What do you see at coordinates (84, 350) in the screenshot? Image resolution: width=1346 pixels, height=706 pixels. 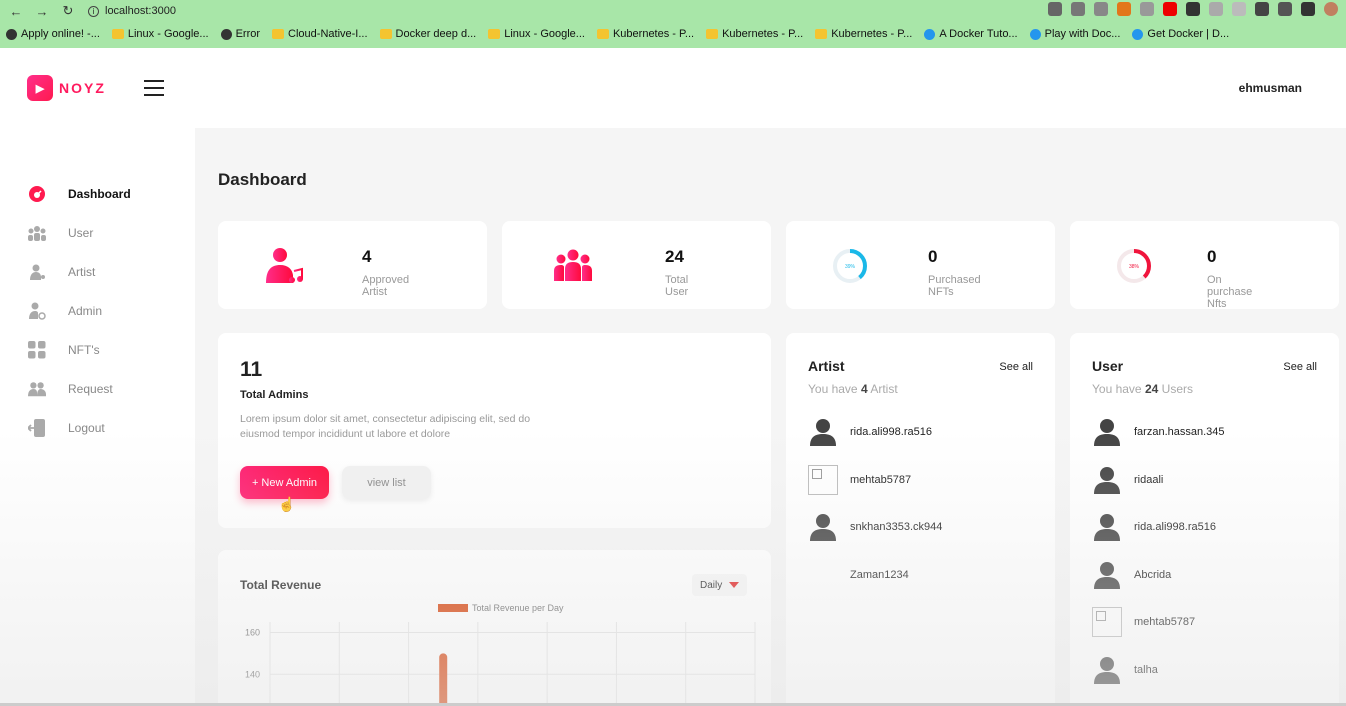 I see `sidebar-item-label: NFT's` at bounding box center [84, 350].